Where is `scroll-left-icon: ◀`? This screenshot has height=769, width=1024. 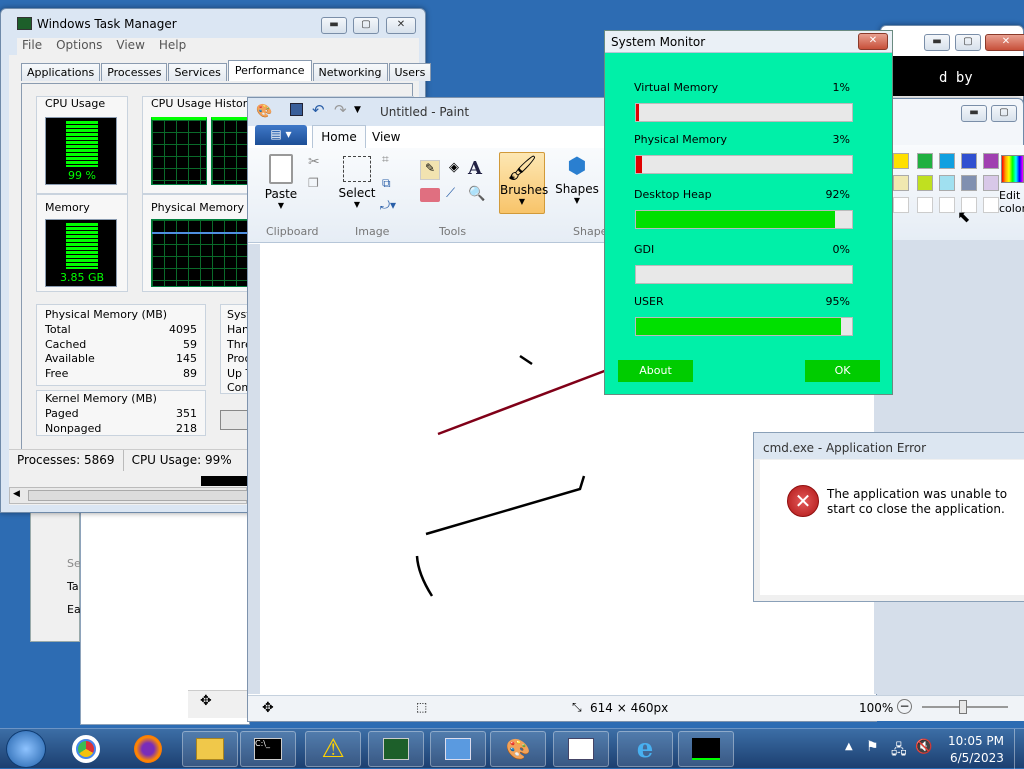 scroll-left-icon: ◀ is located at coordinates (16, 494).